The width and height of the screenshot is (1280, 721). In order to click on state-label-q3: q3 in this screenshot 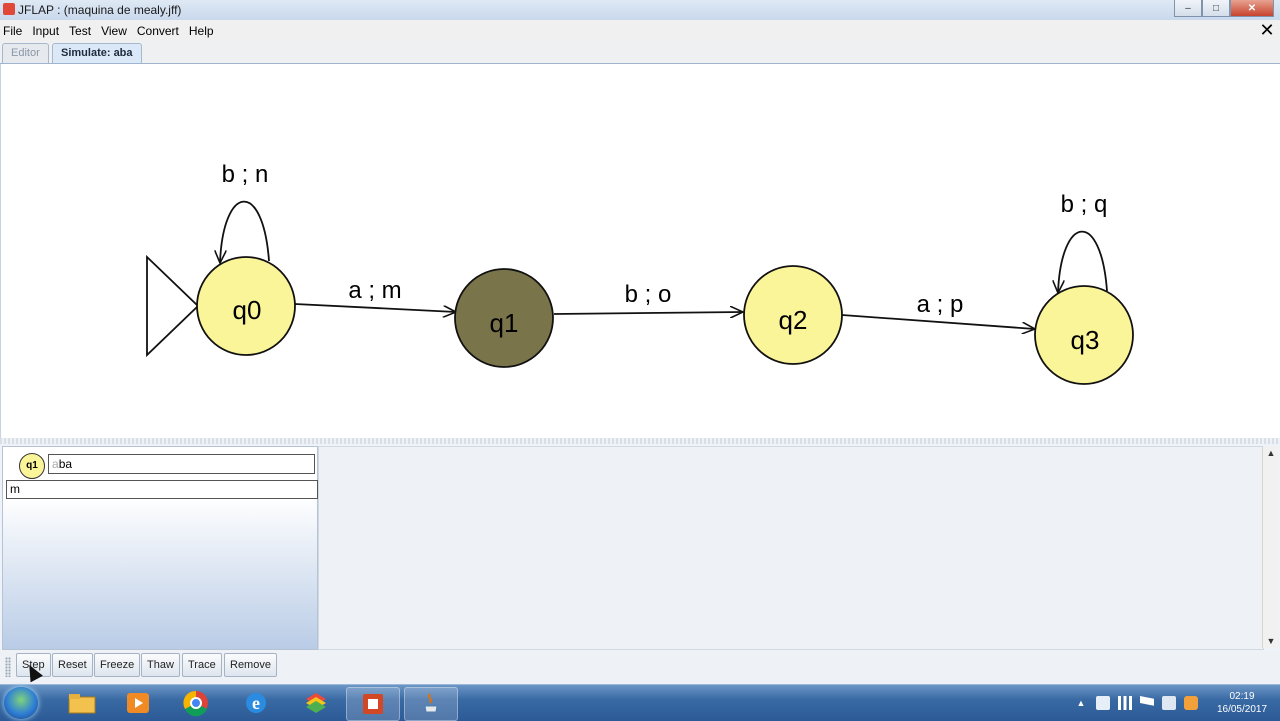, I will do `click(1085, 340)`.